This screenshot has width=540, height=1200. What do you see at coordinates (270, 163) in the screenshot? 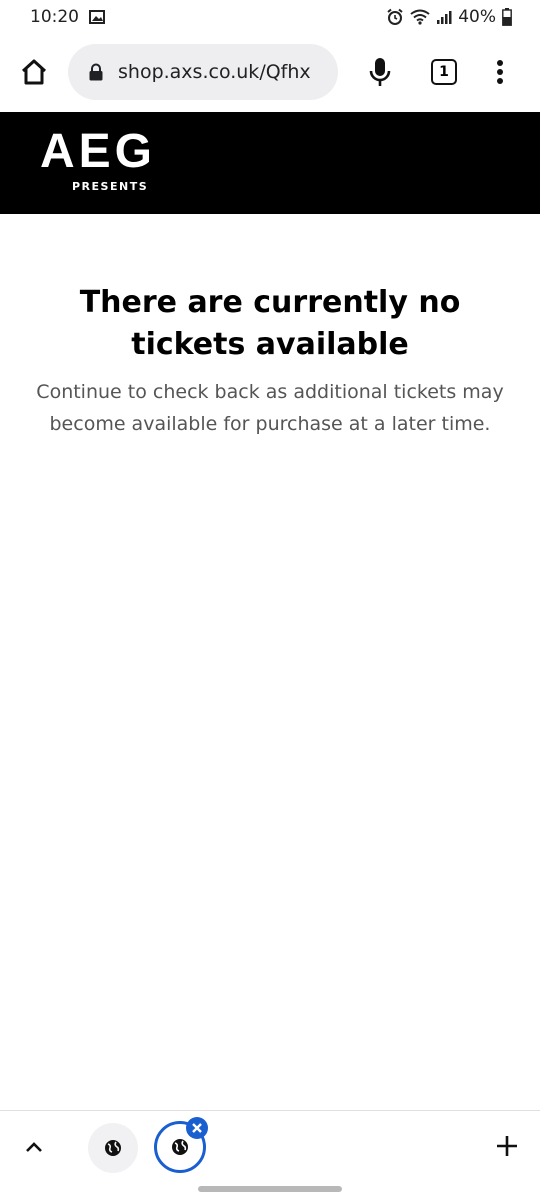
I see `site-header: AEG PRESENTS` at bounding box center [270, 163].